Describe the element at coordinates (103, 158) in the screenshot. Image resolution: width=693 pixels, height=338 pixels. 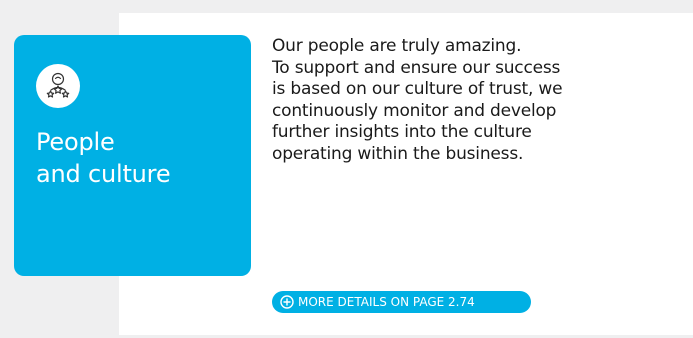
I see `section-title: People and culture` at that location.